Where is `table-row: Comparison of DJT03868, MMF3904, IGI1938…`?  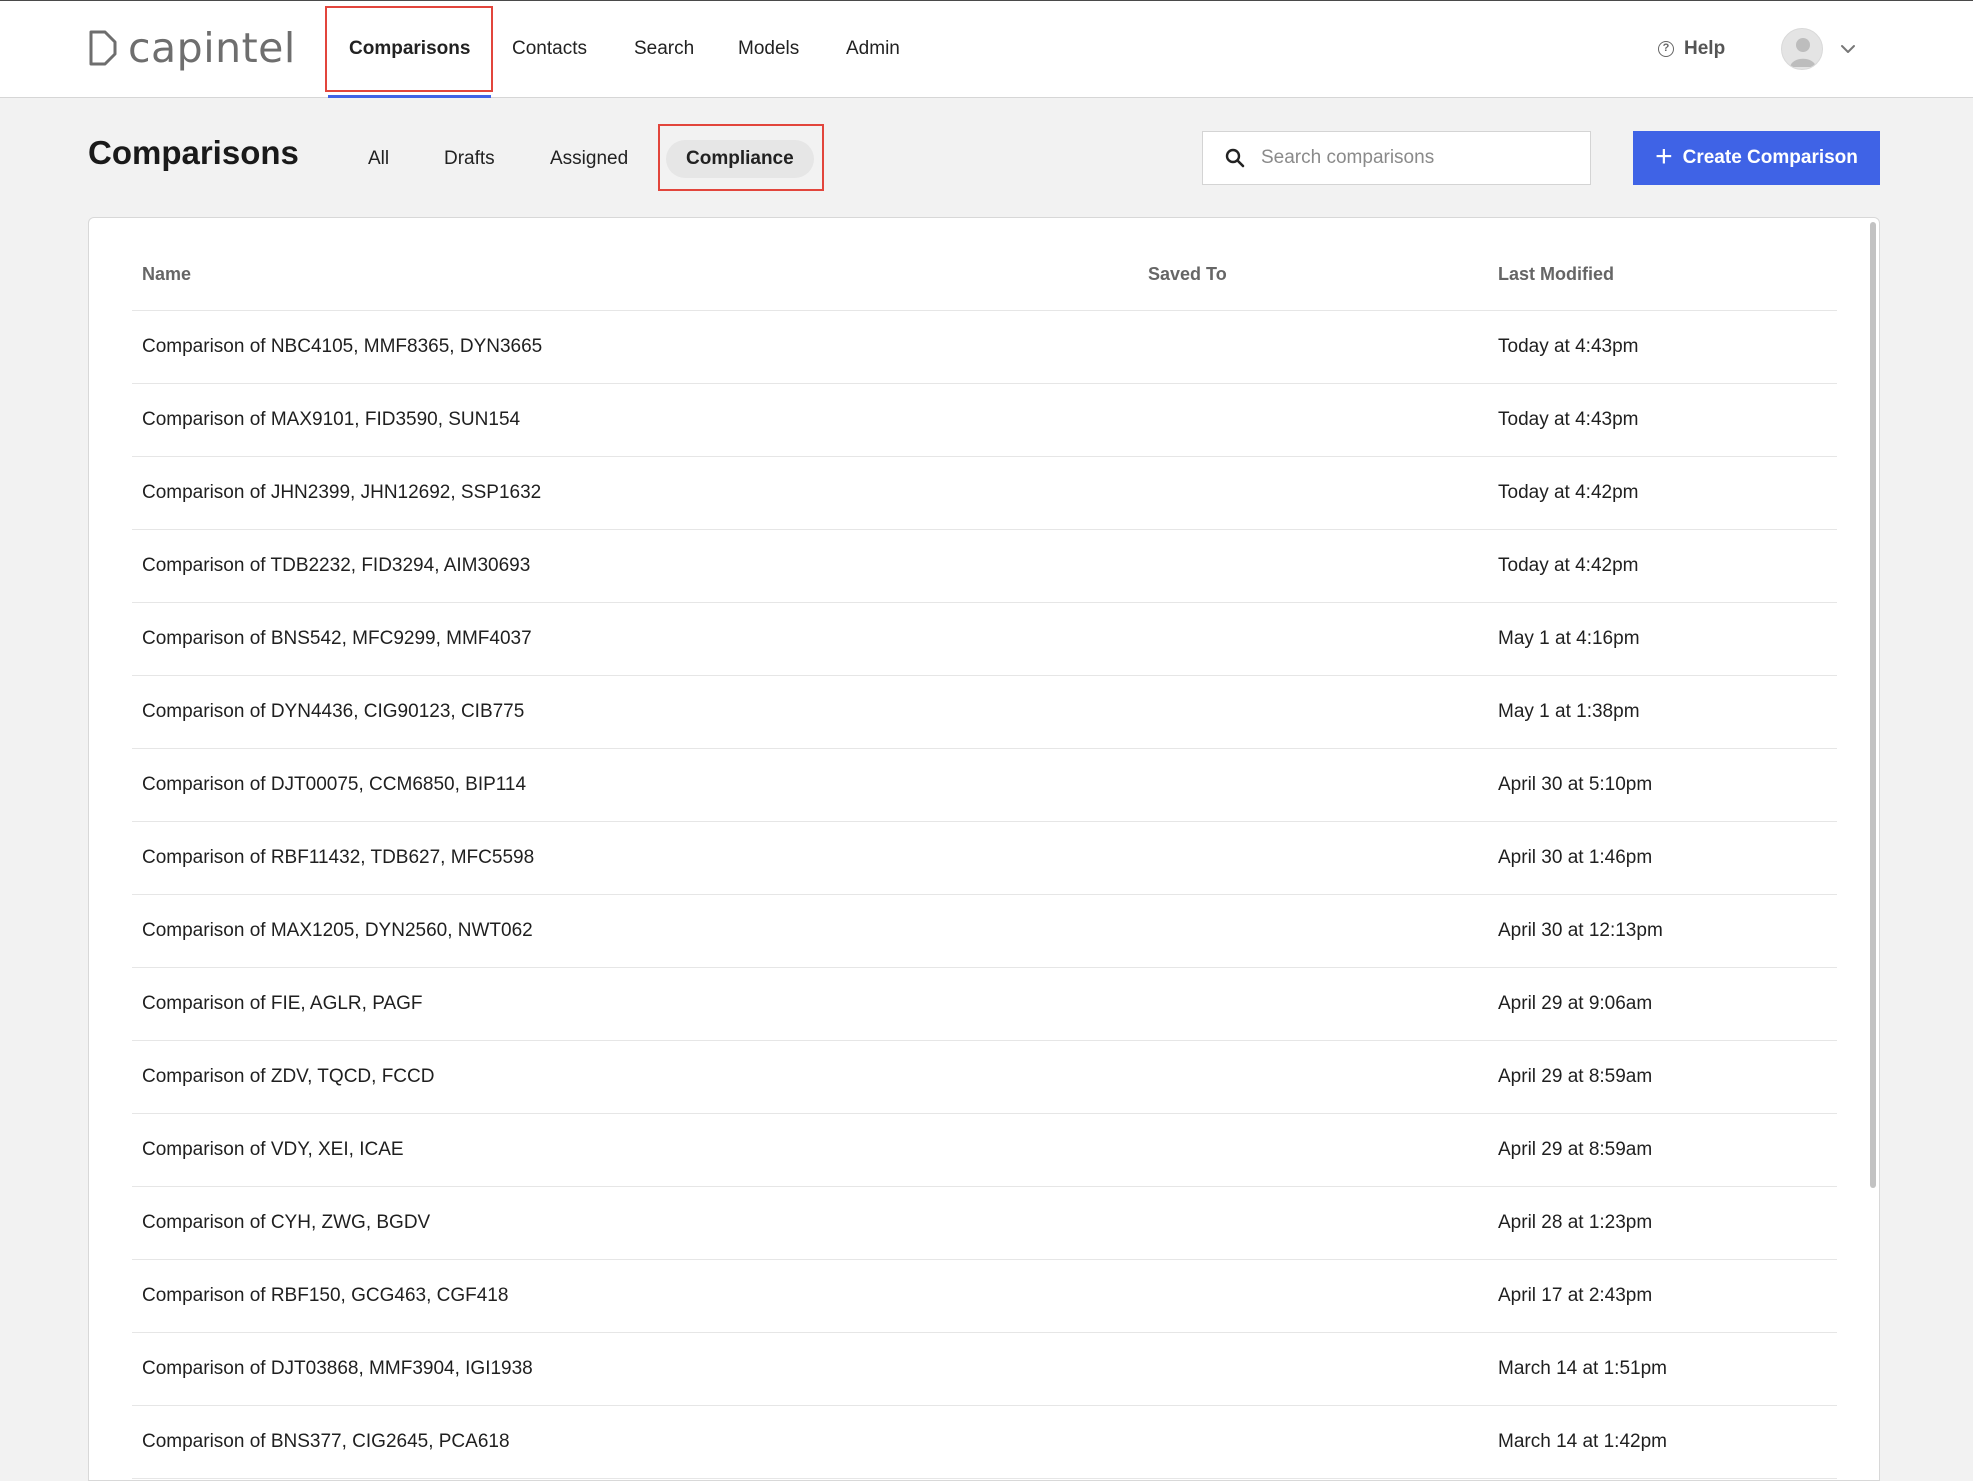
table-row: Comparison of DJT03868, MMF3904, IGI1938… is located at coordinates (984, 1369).